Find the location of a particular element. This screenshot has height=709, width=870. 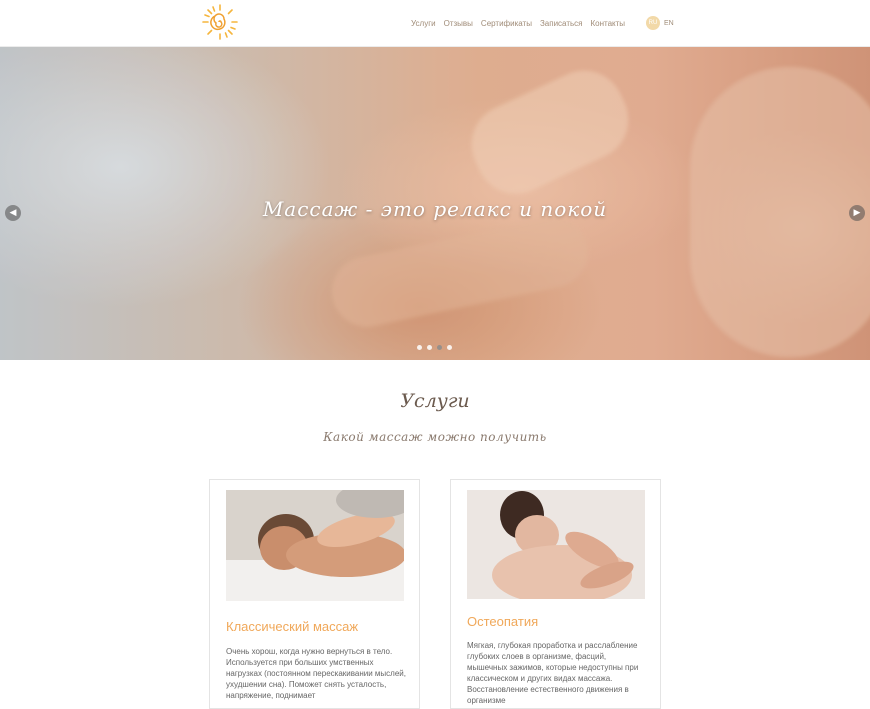

hero-title: Массаж - это релакс и покой is located at coordinates (435, 209).